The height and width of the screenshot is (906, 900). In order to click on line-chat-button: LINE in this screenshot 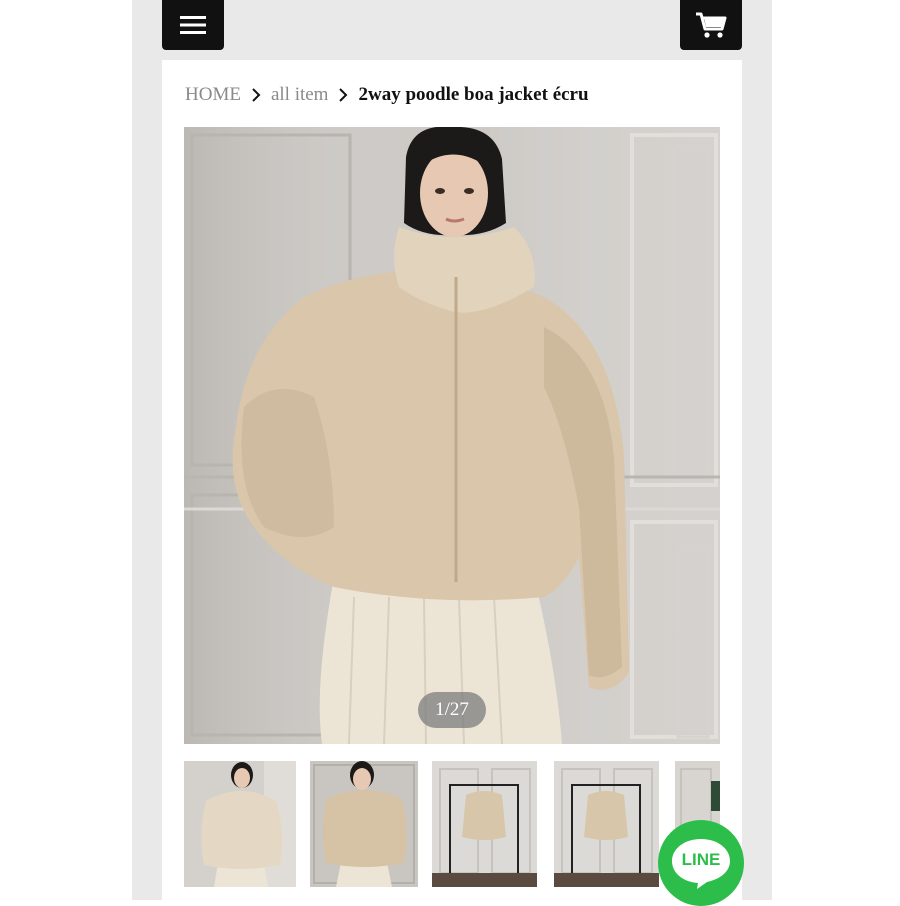, I will do `click(701, 863)`.